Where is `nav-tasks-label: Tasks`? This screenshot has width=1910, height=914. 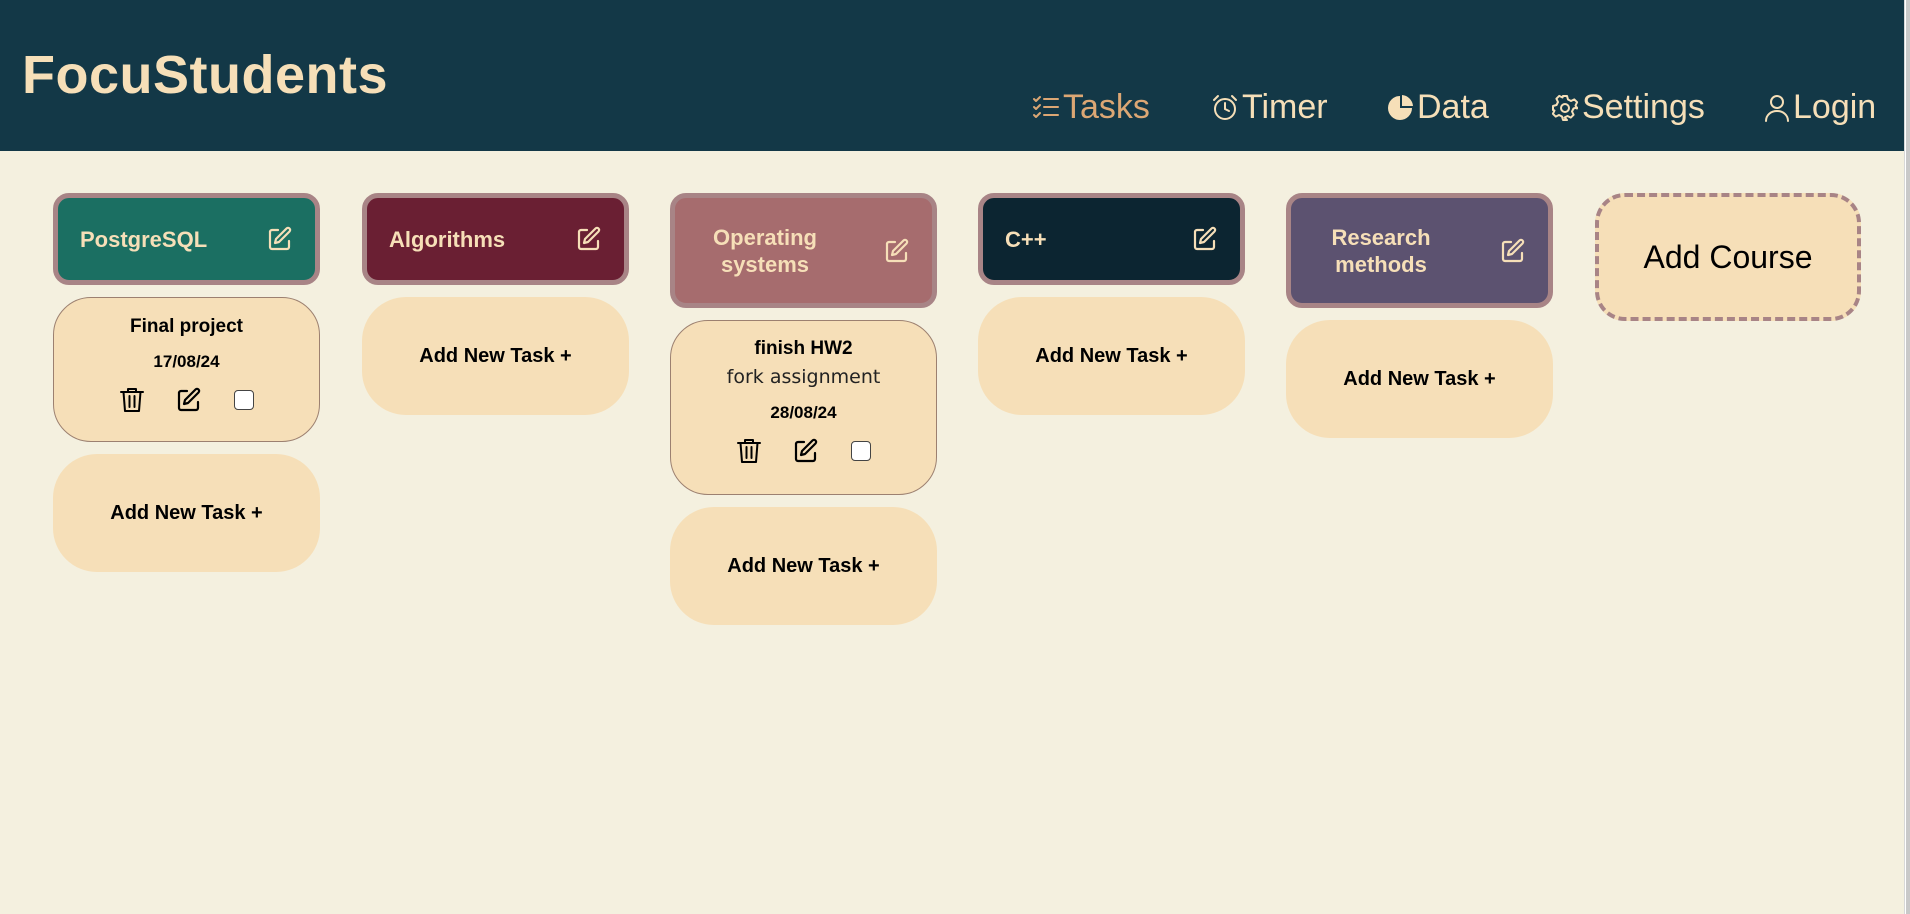
nav-tasks-label: Tasks is located at coordinates (1106, 107).